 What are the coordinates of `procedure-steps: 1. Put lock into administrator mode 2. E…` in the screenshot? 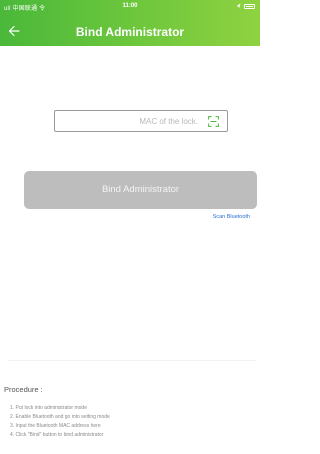 It's located at (60, 422).